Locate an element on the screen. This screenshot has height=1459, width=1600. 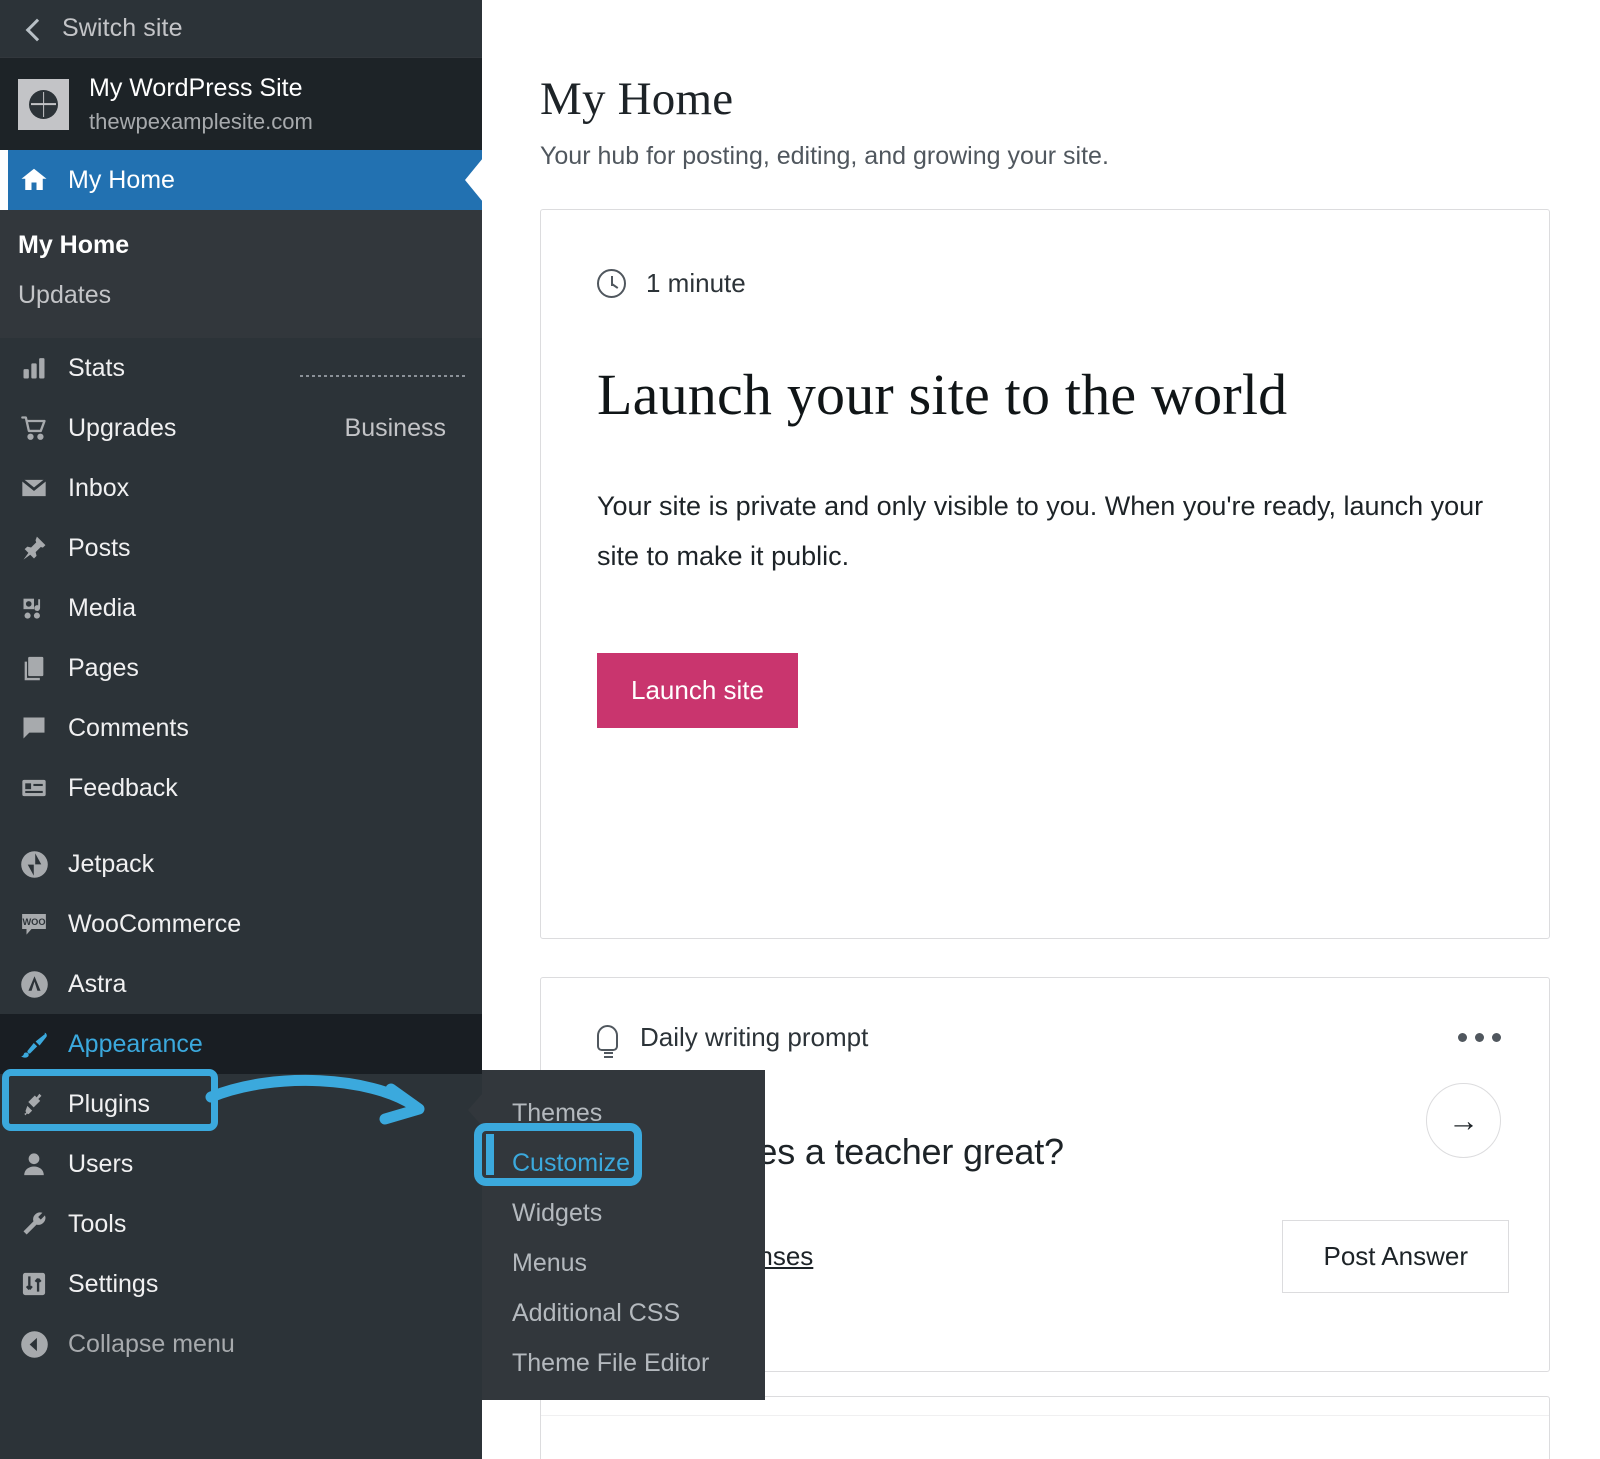
upgrades-plan-badge: Business is located at coordinates (395, 427).